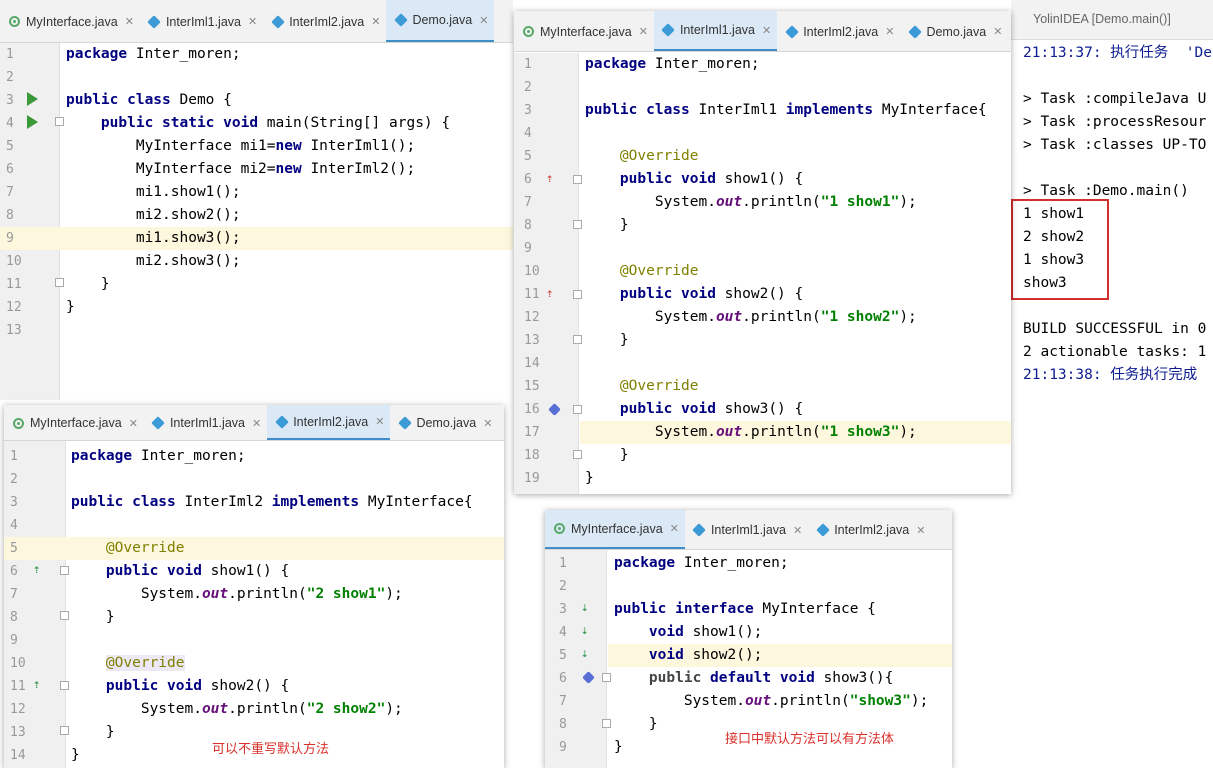  I want to click on console-line: BUILD SUCCESSFUL in 0, so click(1115, 329).